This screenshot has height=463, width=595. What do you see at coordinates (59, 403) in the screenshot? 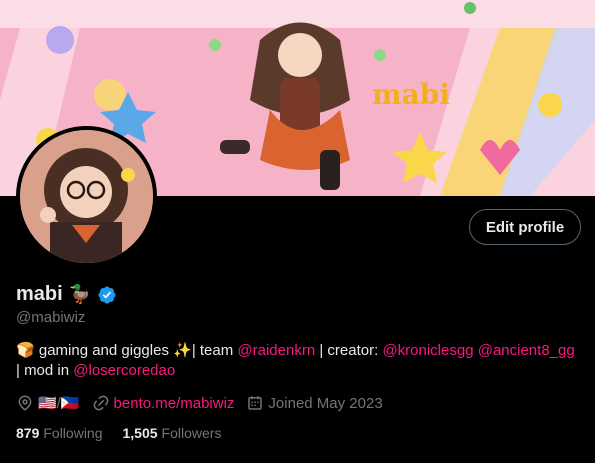
I see `location-text: 🇺🇸/🇵🇭` at bounding box center [59, 403].